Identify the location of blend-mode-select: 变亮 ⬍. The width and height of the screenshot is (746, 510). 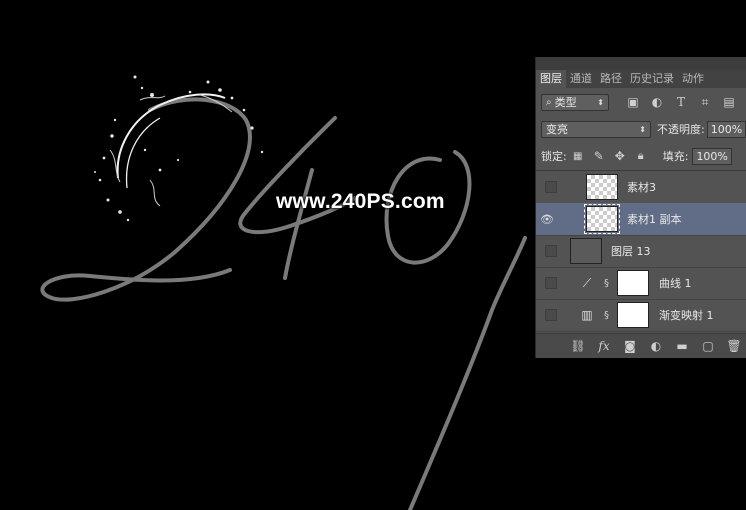
(596, 129).